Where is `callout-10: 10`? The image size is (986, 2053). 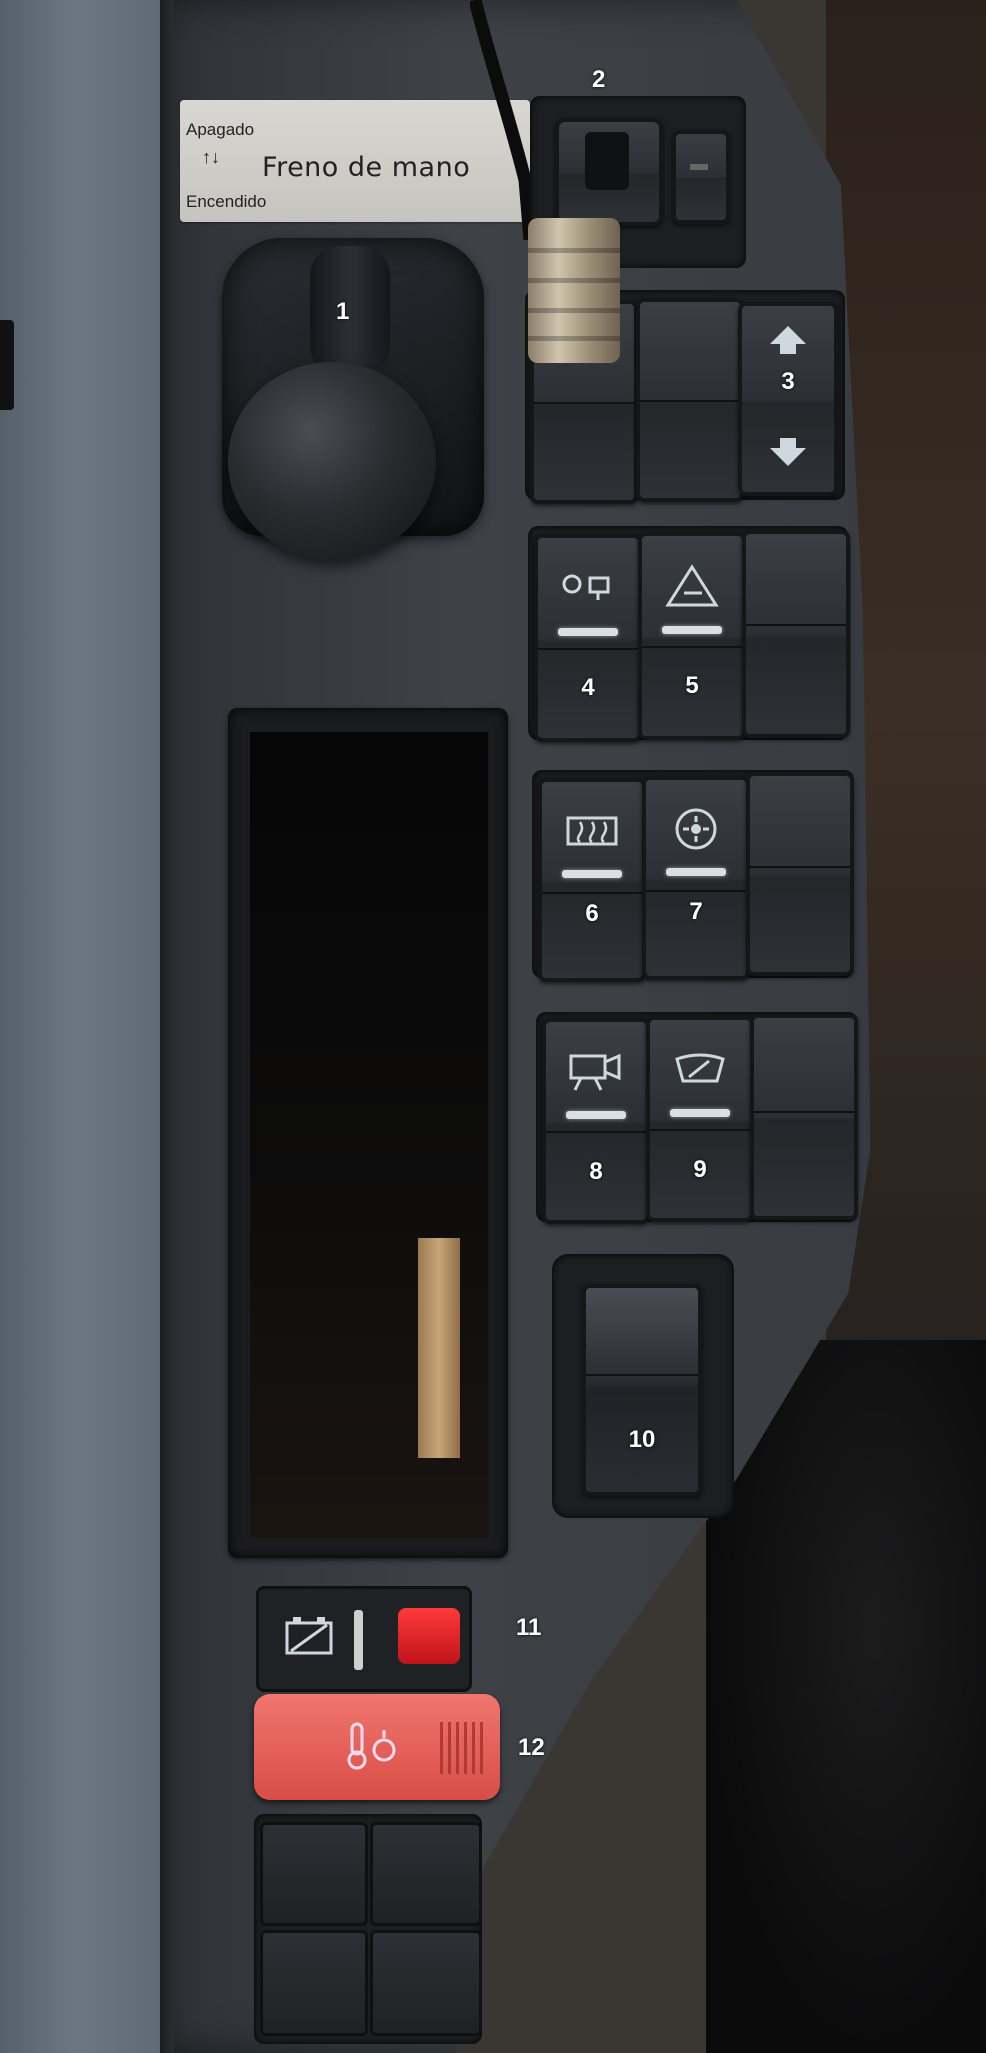
callout-10: 10 is located at coordinates (642, 1439).